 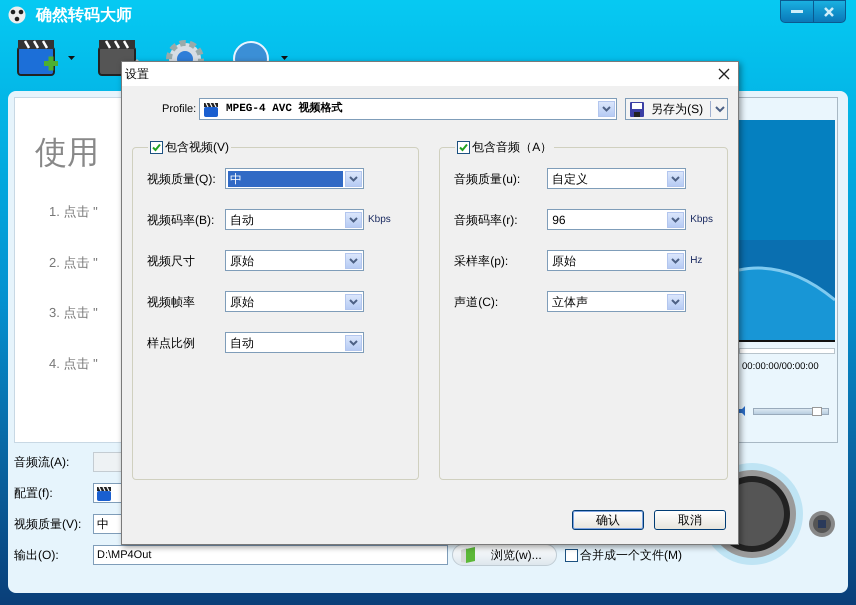 What do you see at coordinates (42, 462) in the screenshot?
I see `field-label: 音频流(A):` at bounding box center [42, 462].